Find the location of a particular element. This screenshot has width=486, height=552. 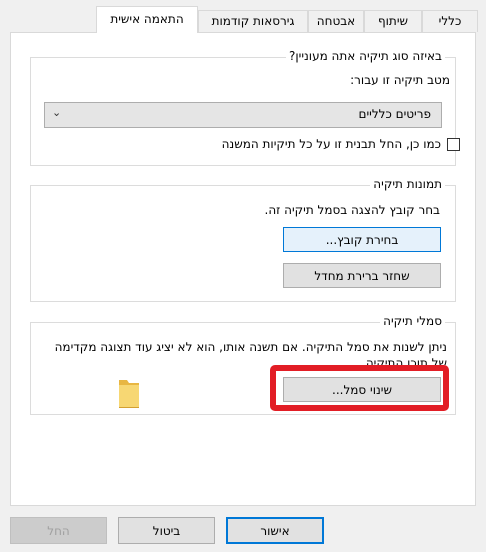

tab-sharing: שיתוף is located at coordinates (393, 21).